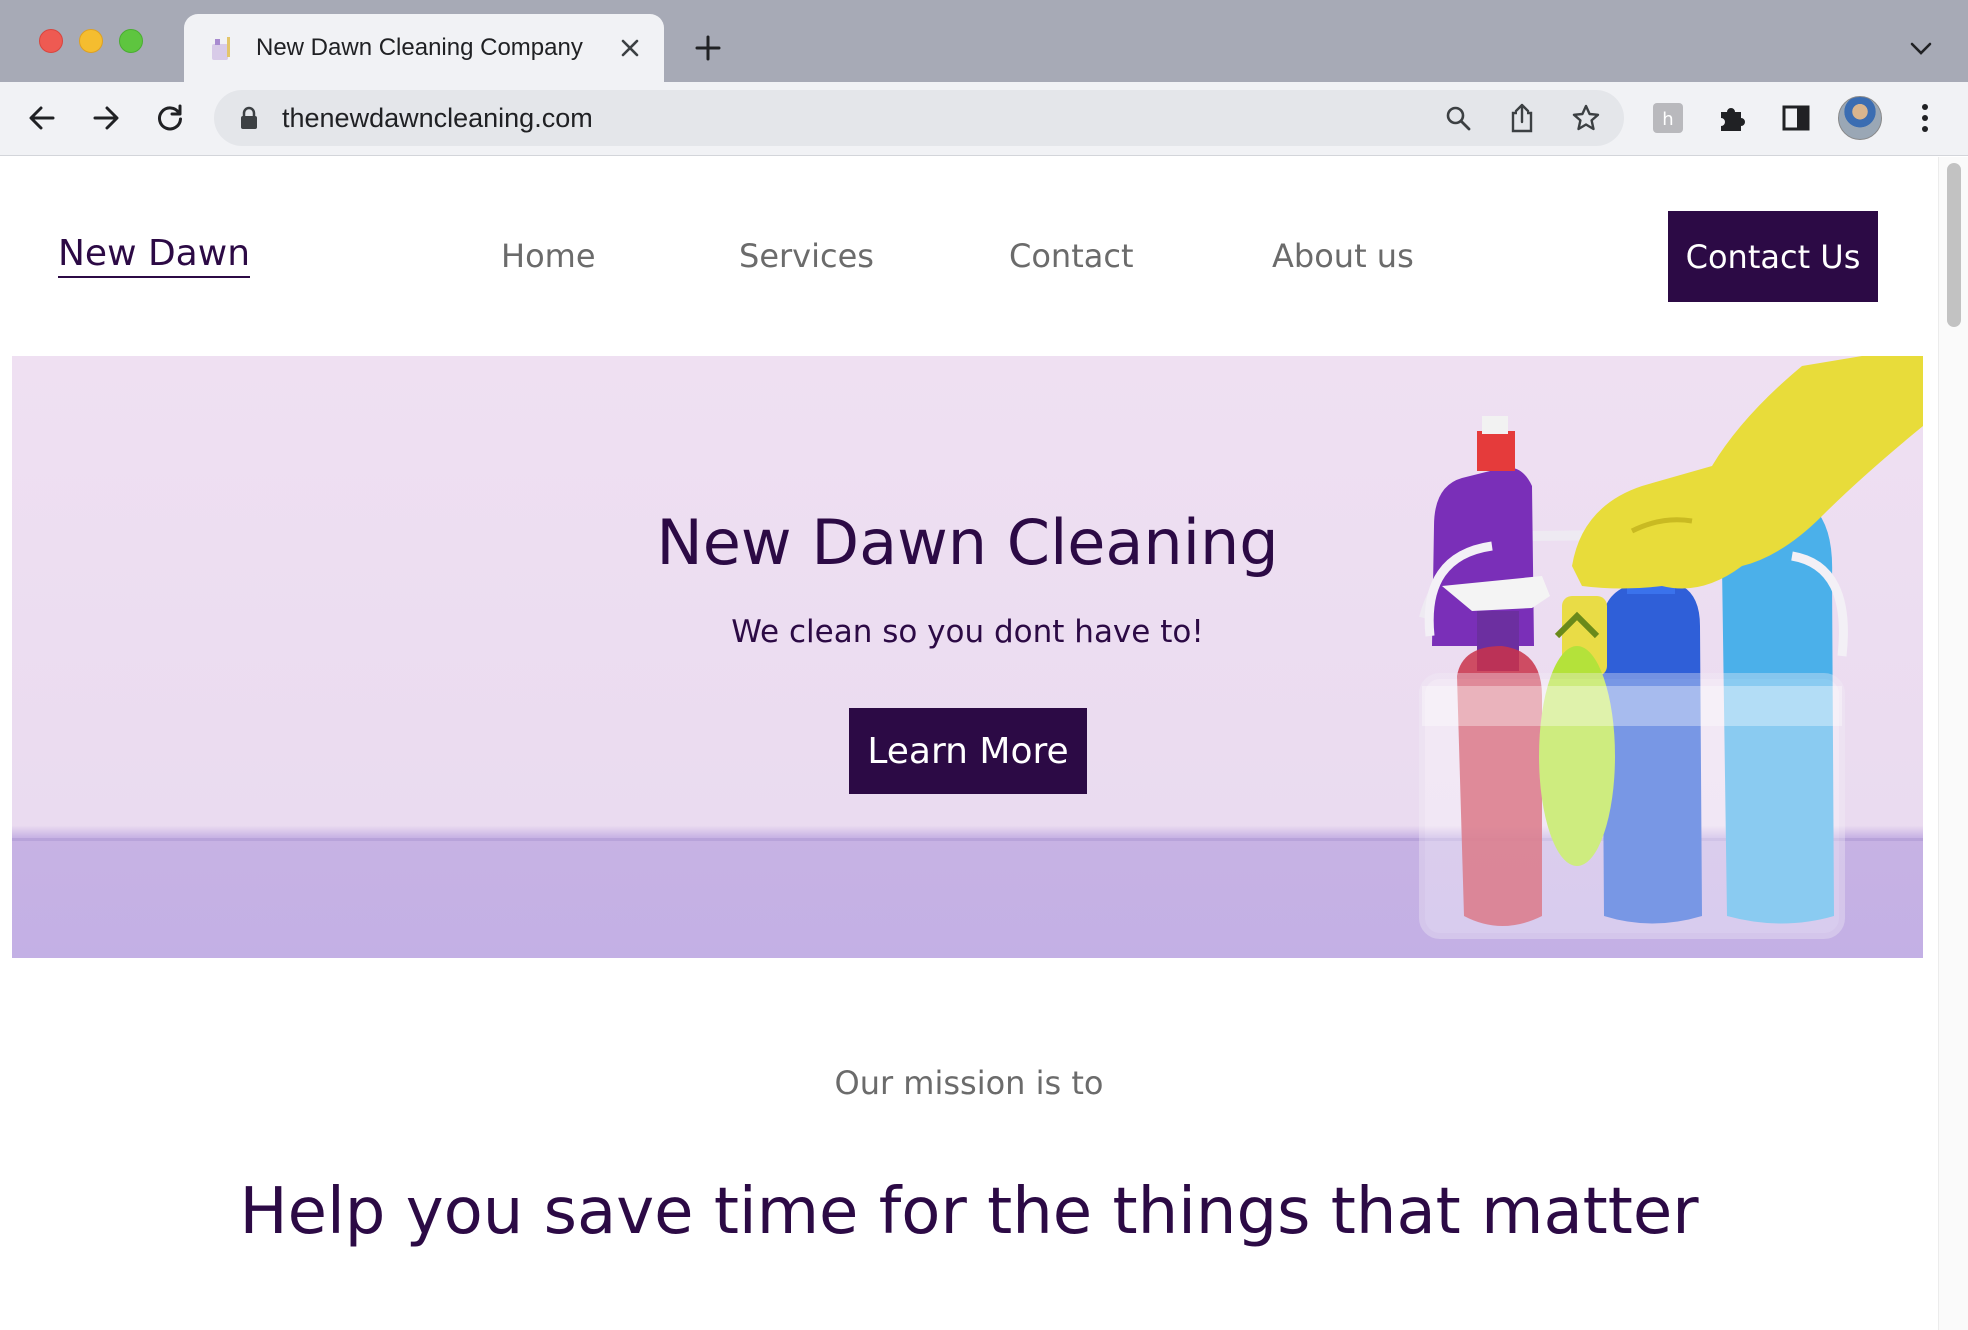  What do you see at coordinates (806, 256) in the screenshot?
I see `nav-services: Services` at bounding box center [806, 256].